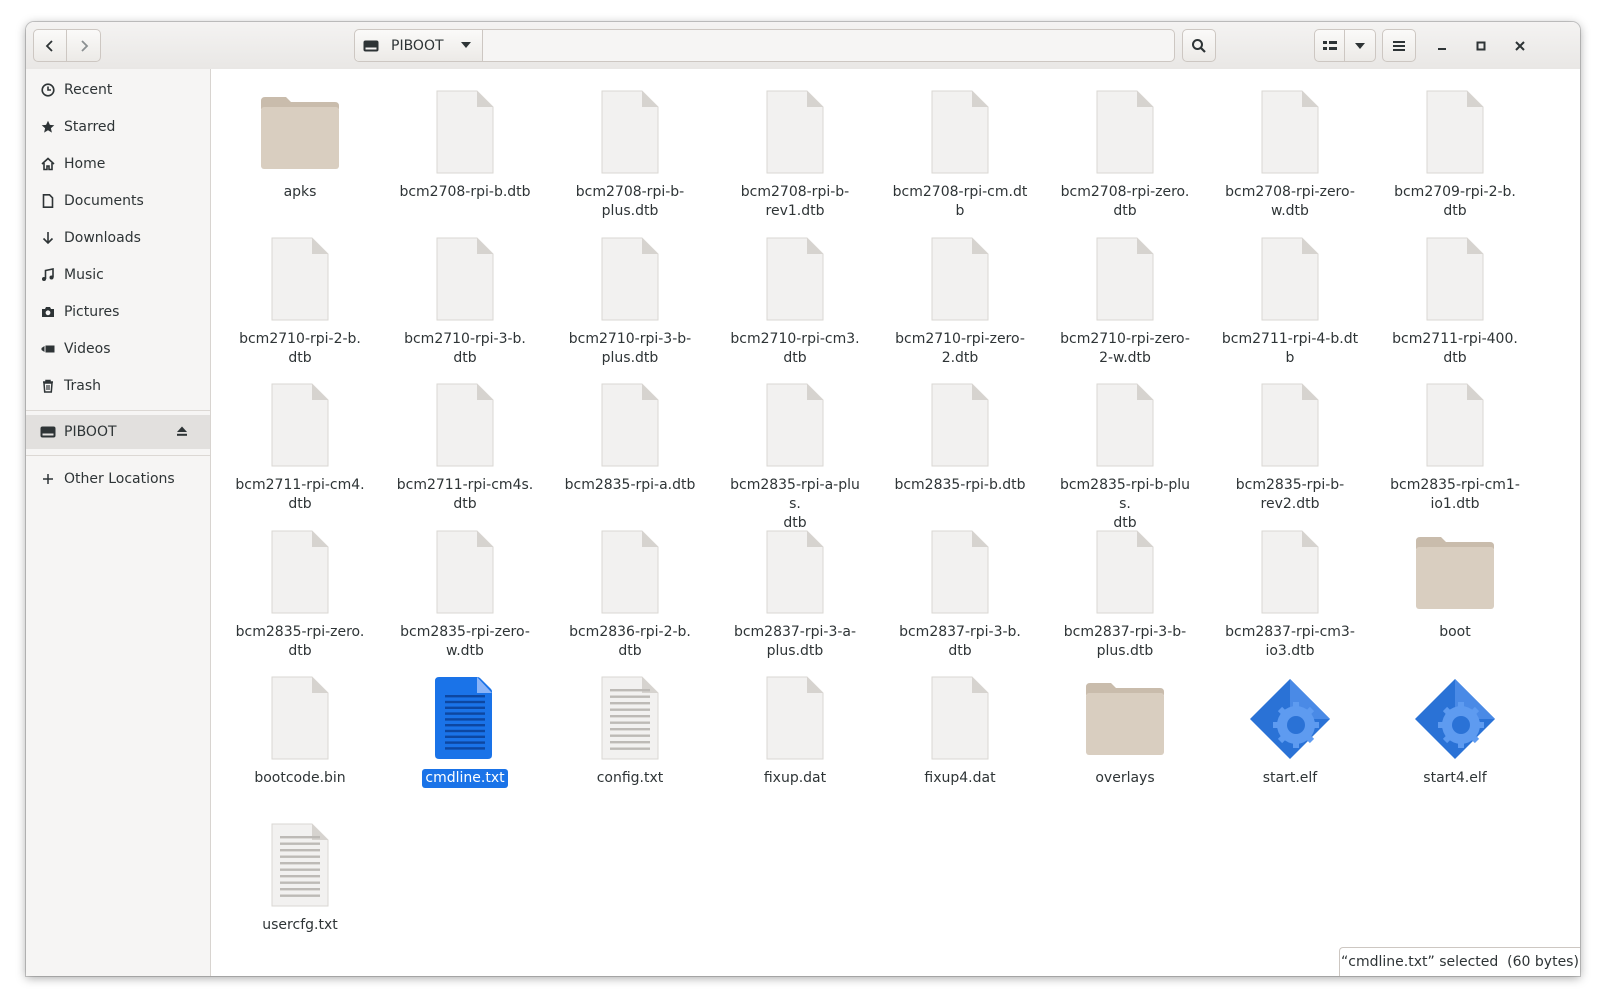 This screenshot has width=1605, height=1004. I want to click on folder-icon, so click(300, 133).